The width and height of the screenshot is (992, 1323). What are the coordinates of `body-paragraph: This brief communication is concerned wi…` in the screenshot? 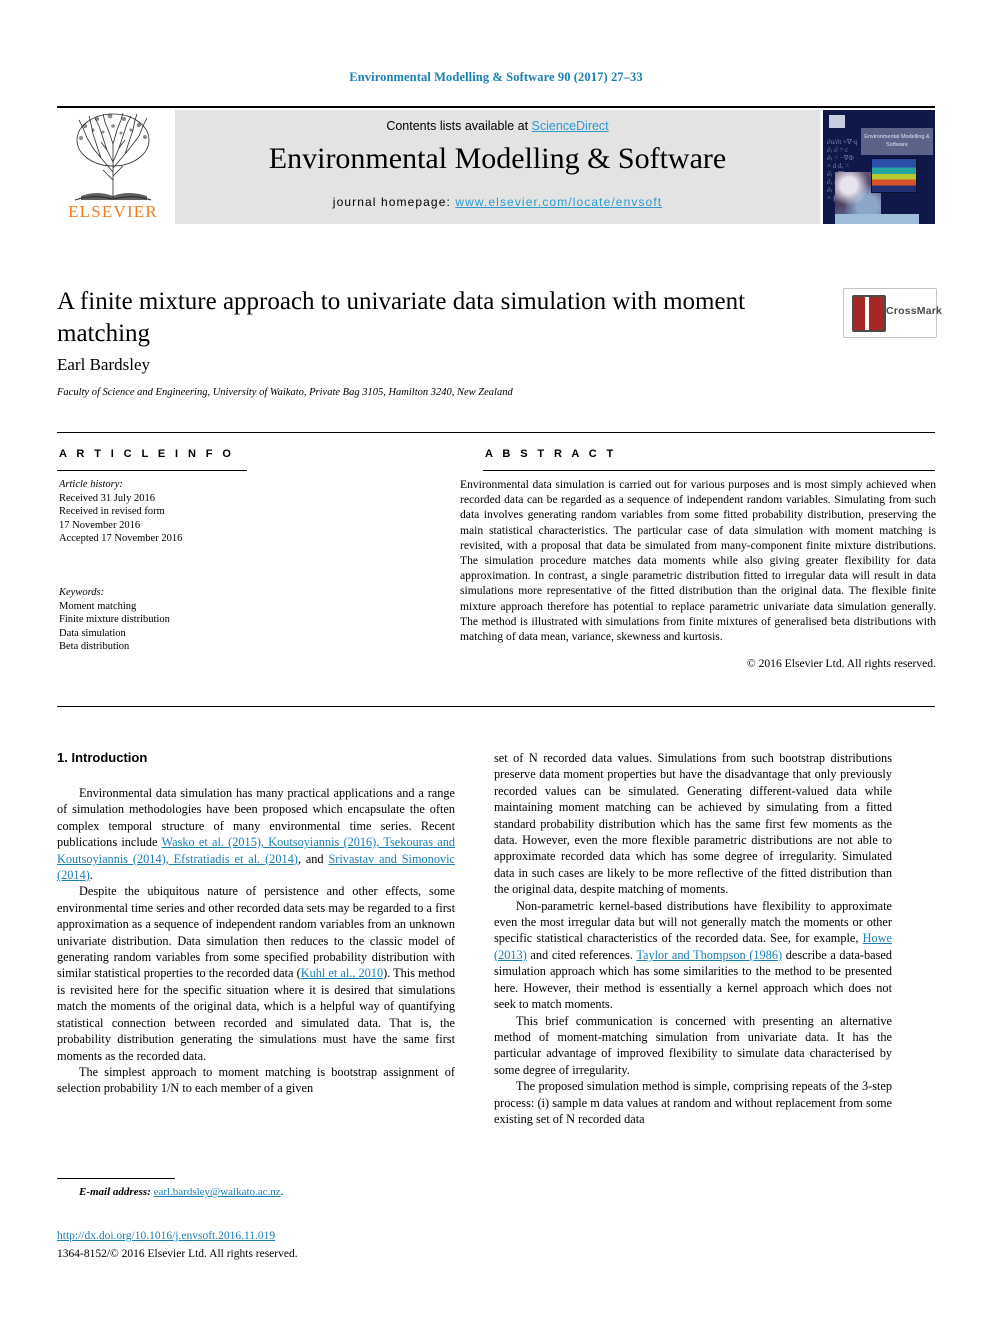 It's located at (693, 1046).